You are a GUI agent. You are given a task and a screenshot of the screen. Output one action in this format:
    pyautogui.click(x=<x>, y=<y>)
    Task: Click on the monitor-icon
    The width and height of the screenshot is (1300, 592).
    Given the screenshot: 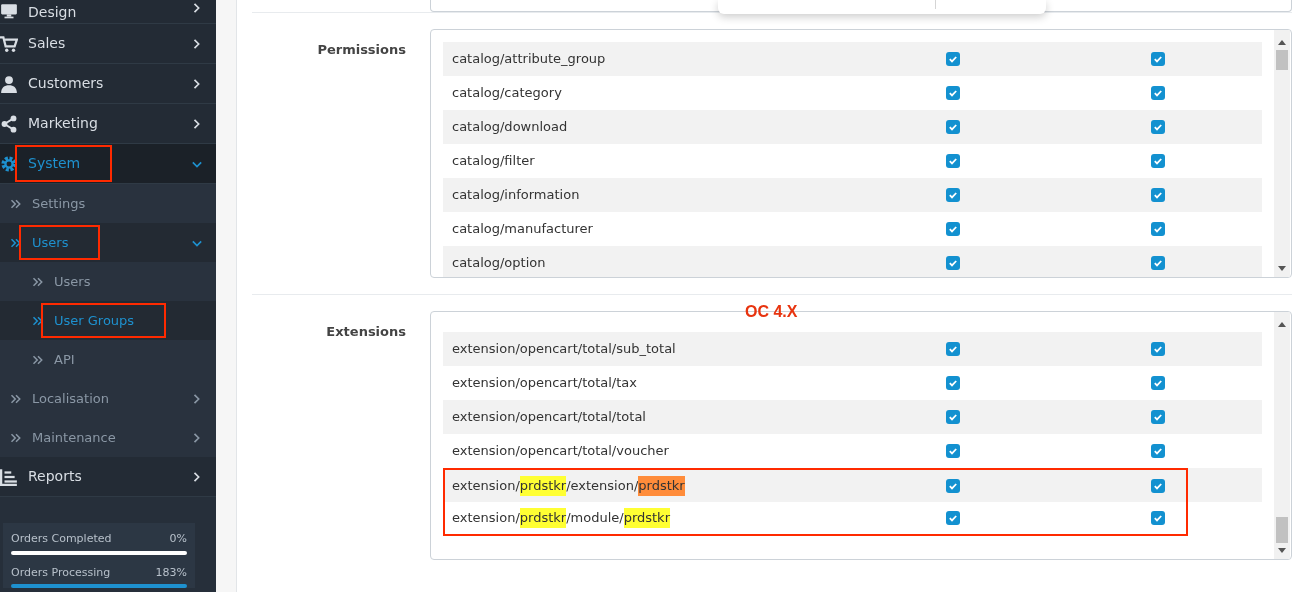 What is the action you would take?
    pyautogui.click(x=9, y=11)
    